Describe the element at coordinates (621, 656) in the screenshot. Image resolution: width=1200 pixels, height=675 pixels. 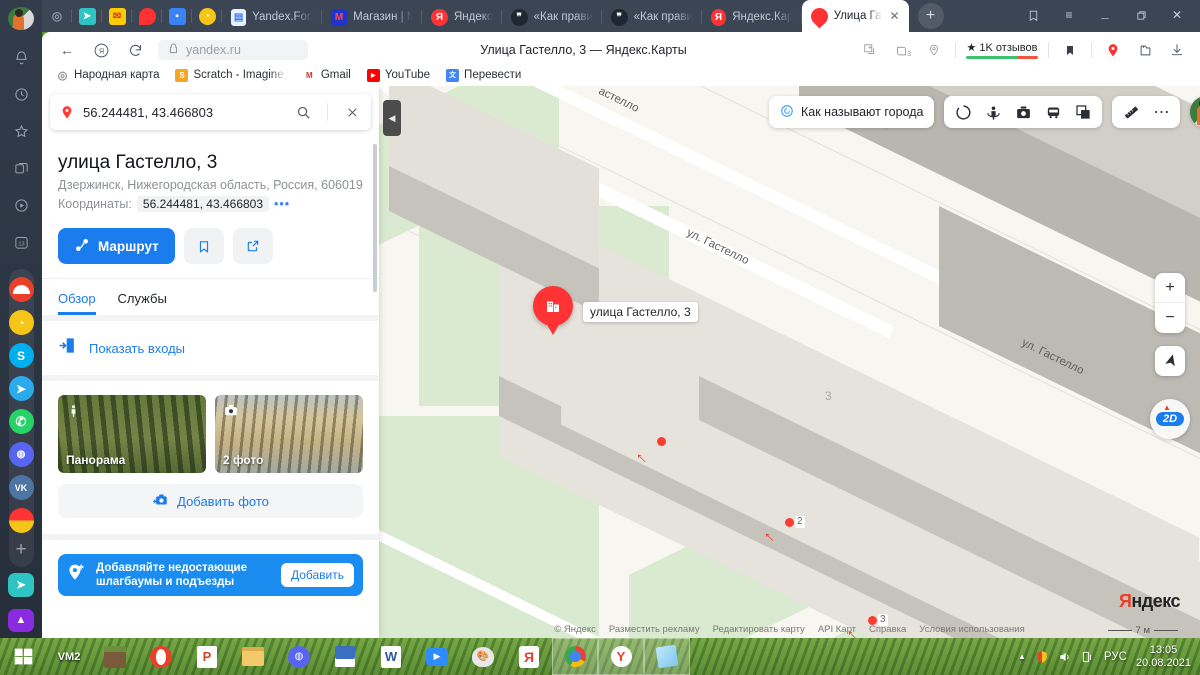
I see `taskbar-yandex: Y` at that location.